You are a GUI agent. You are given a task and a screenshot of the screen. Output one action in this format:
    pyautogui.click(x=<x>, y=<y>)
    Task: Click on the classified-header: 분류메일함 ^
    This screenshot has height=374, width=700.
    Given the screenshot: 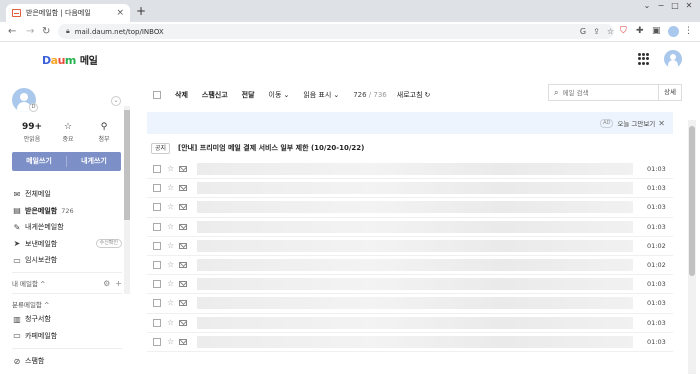 What is the action you would take?
    pyautogui.click(x=67, y=304)
    